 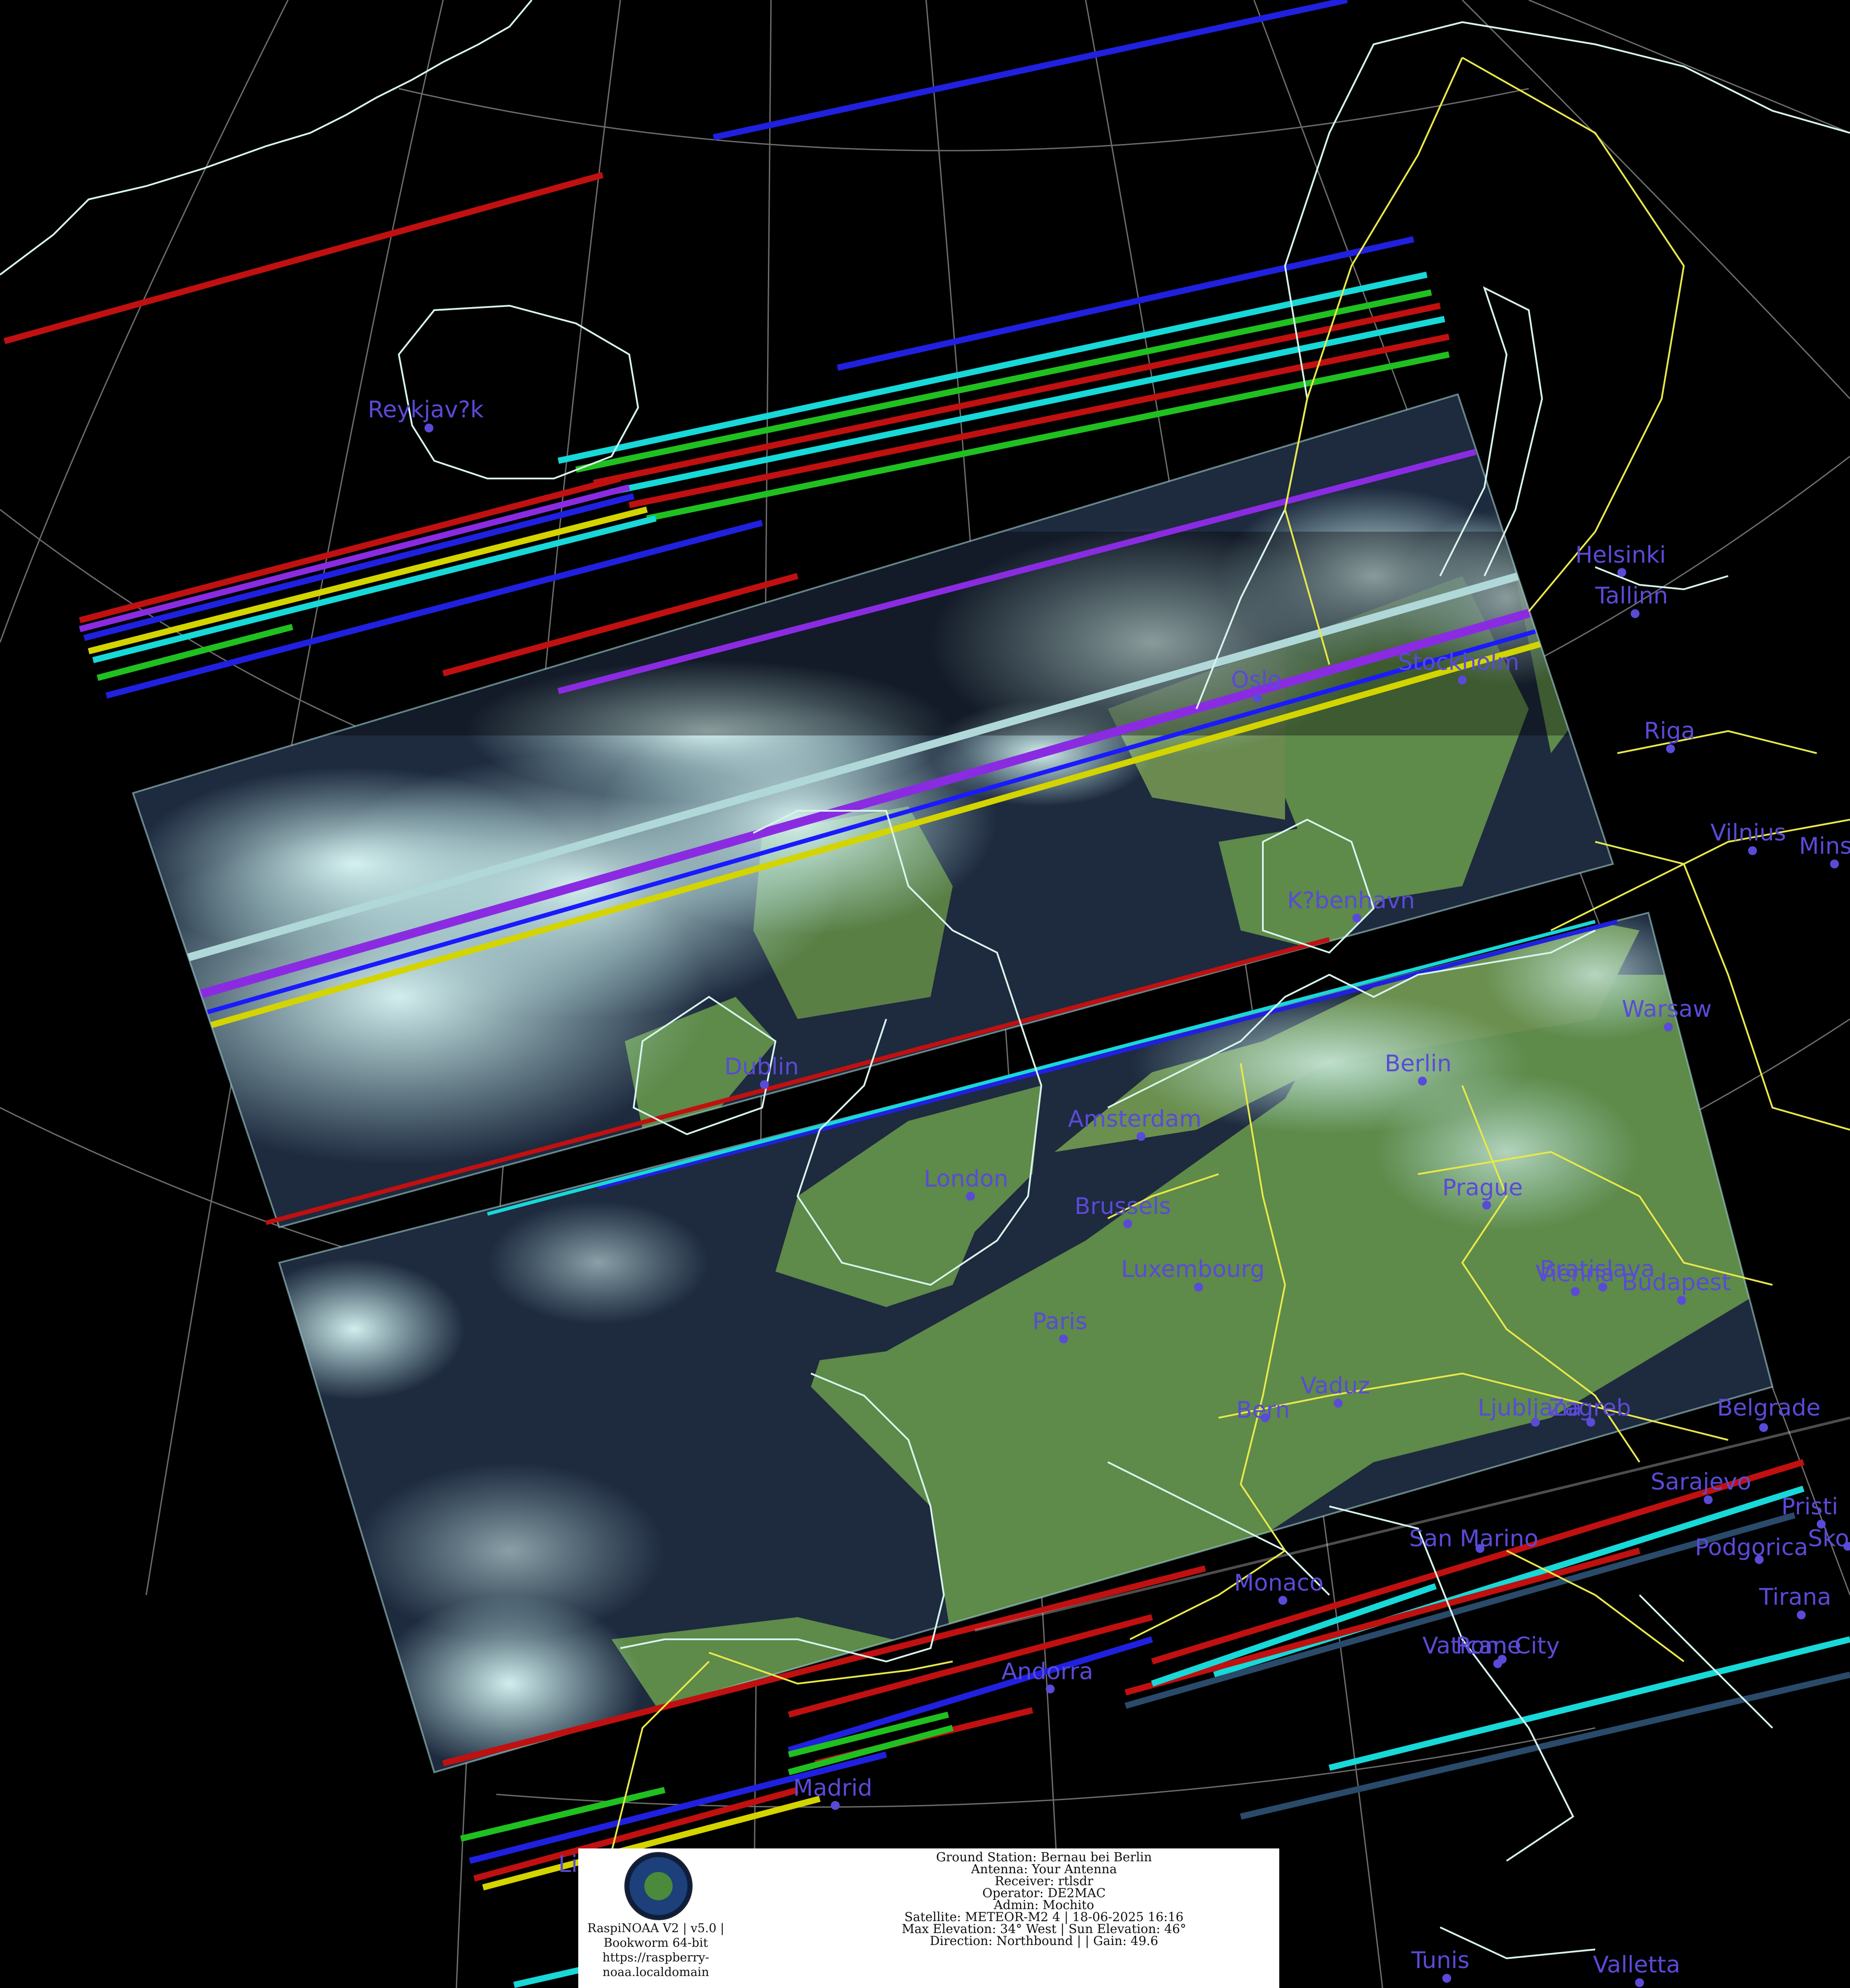 I want to click on city-label-paris: Paris, so click(x=1059, y=1321).